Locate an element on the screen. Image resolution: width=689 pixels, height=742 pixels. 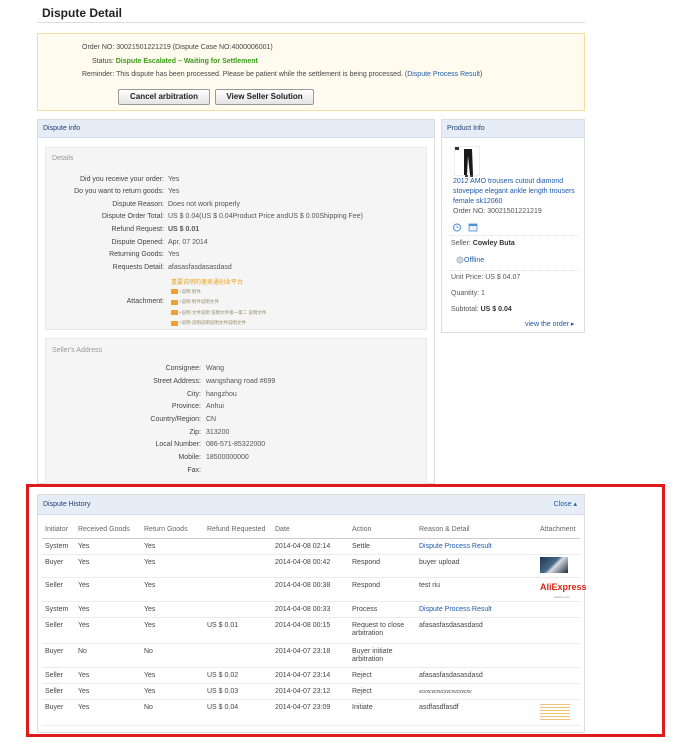
address-label-local-number: Local Number: is located at coordinates (178, 444).